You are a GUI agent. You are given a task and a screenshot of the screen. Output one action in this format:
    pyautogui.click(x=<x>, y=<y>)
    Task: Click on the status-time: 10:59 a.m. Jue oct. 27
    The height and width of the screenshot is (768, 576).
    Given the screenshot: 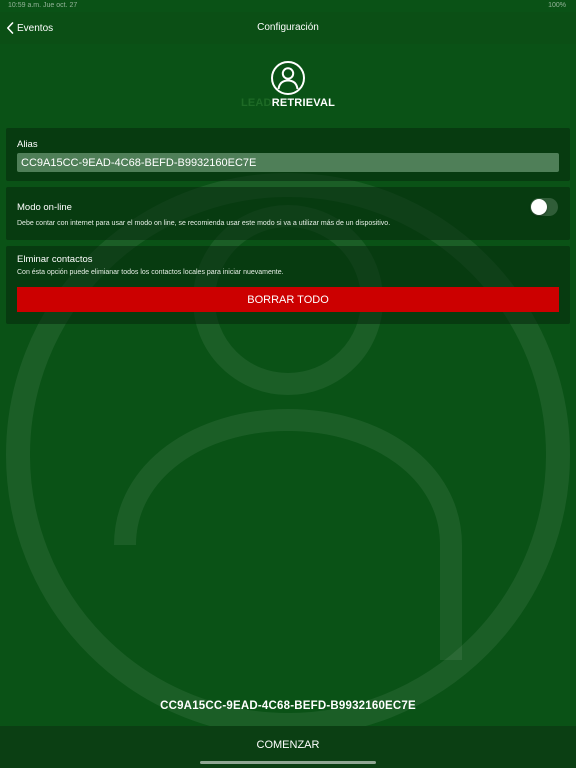 What is the action you would take?
    pyautogui.click(x=43, y=5)
    